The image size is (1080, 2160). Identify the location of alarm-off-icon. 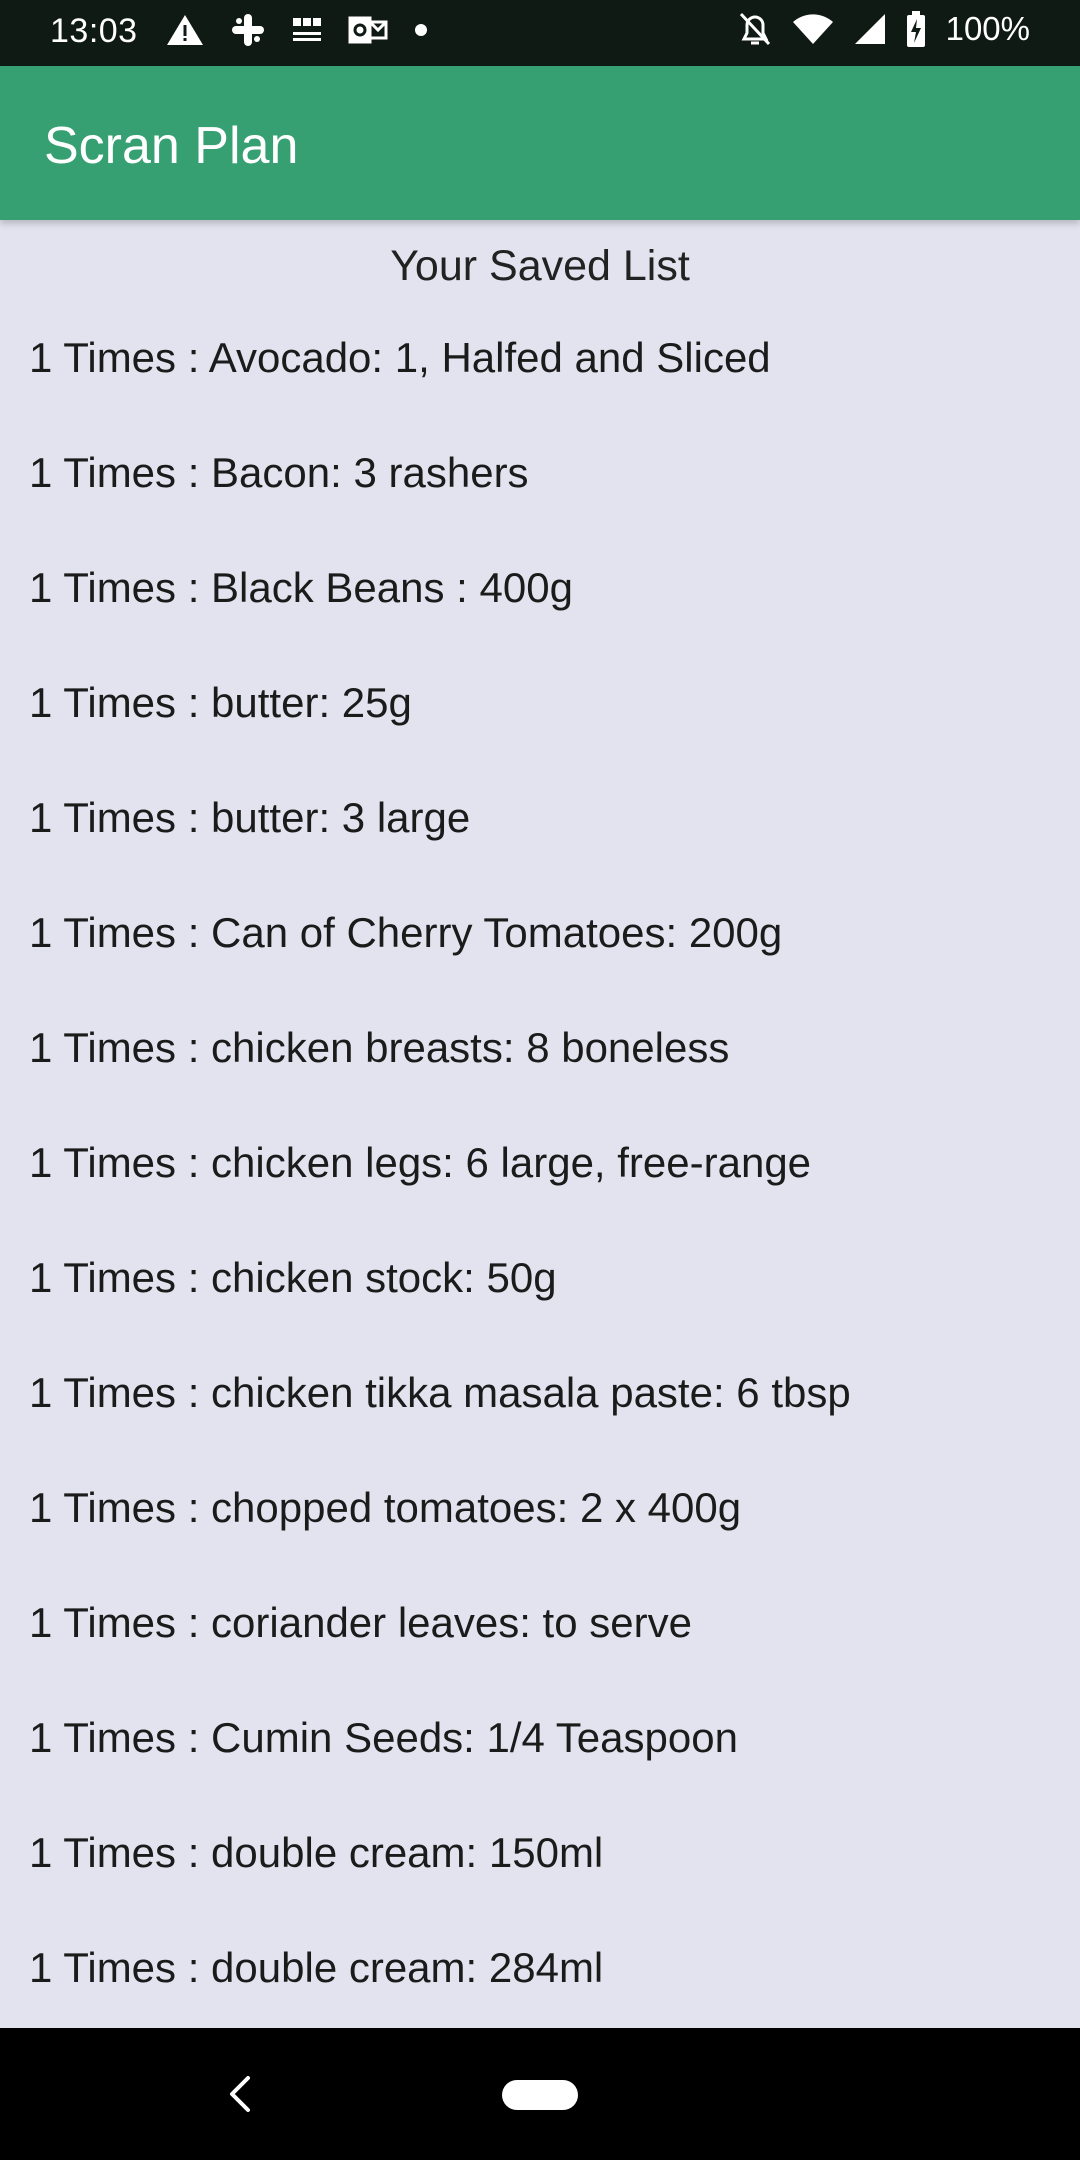
(755, 29).